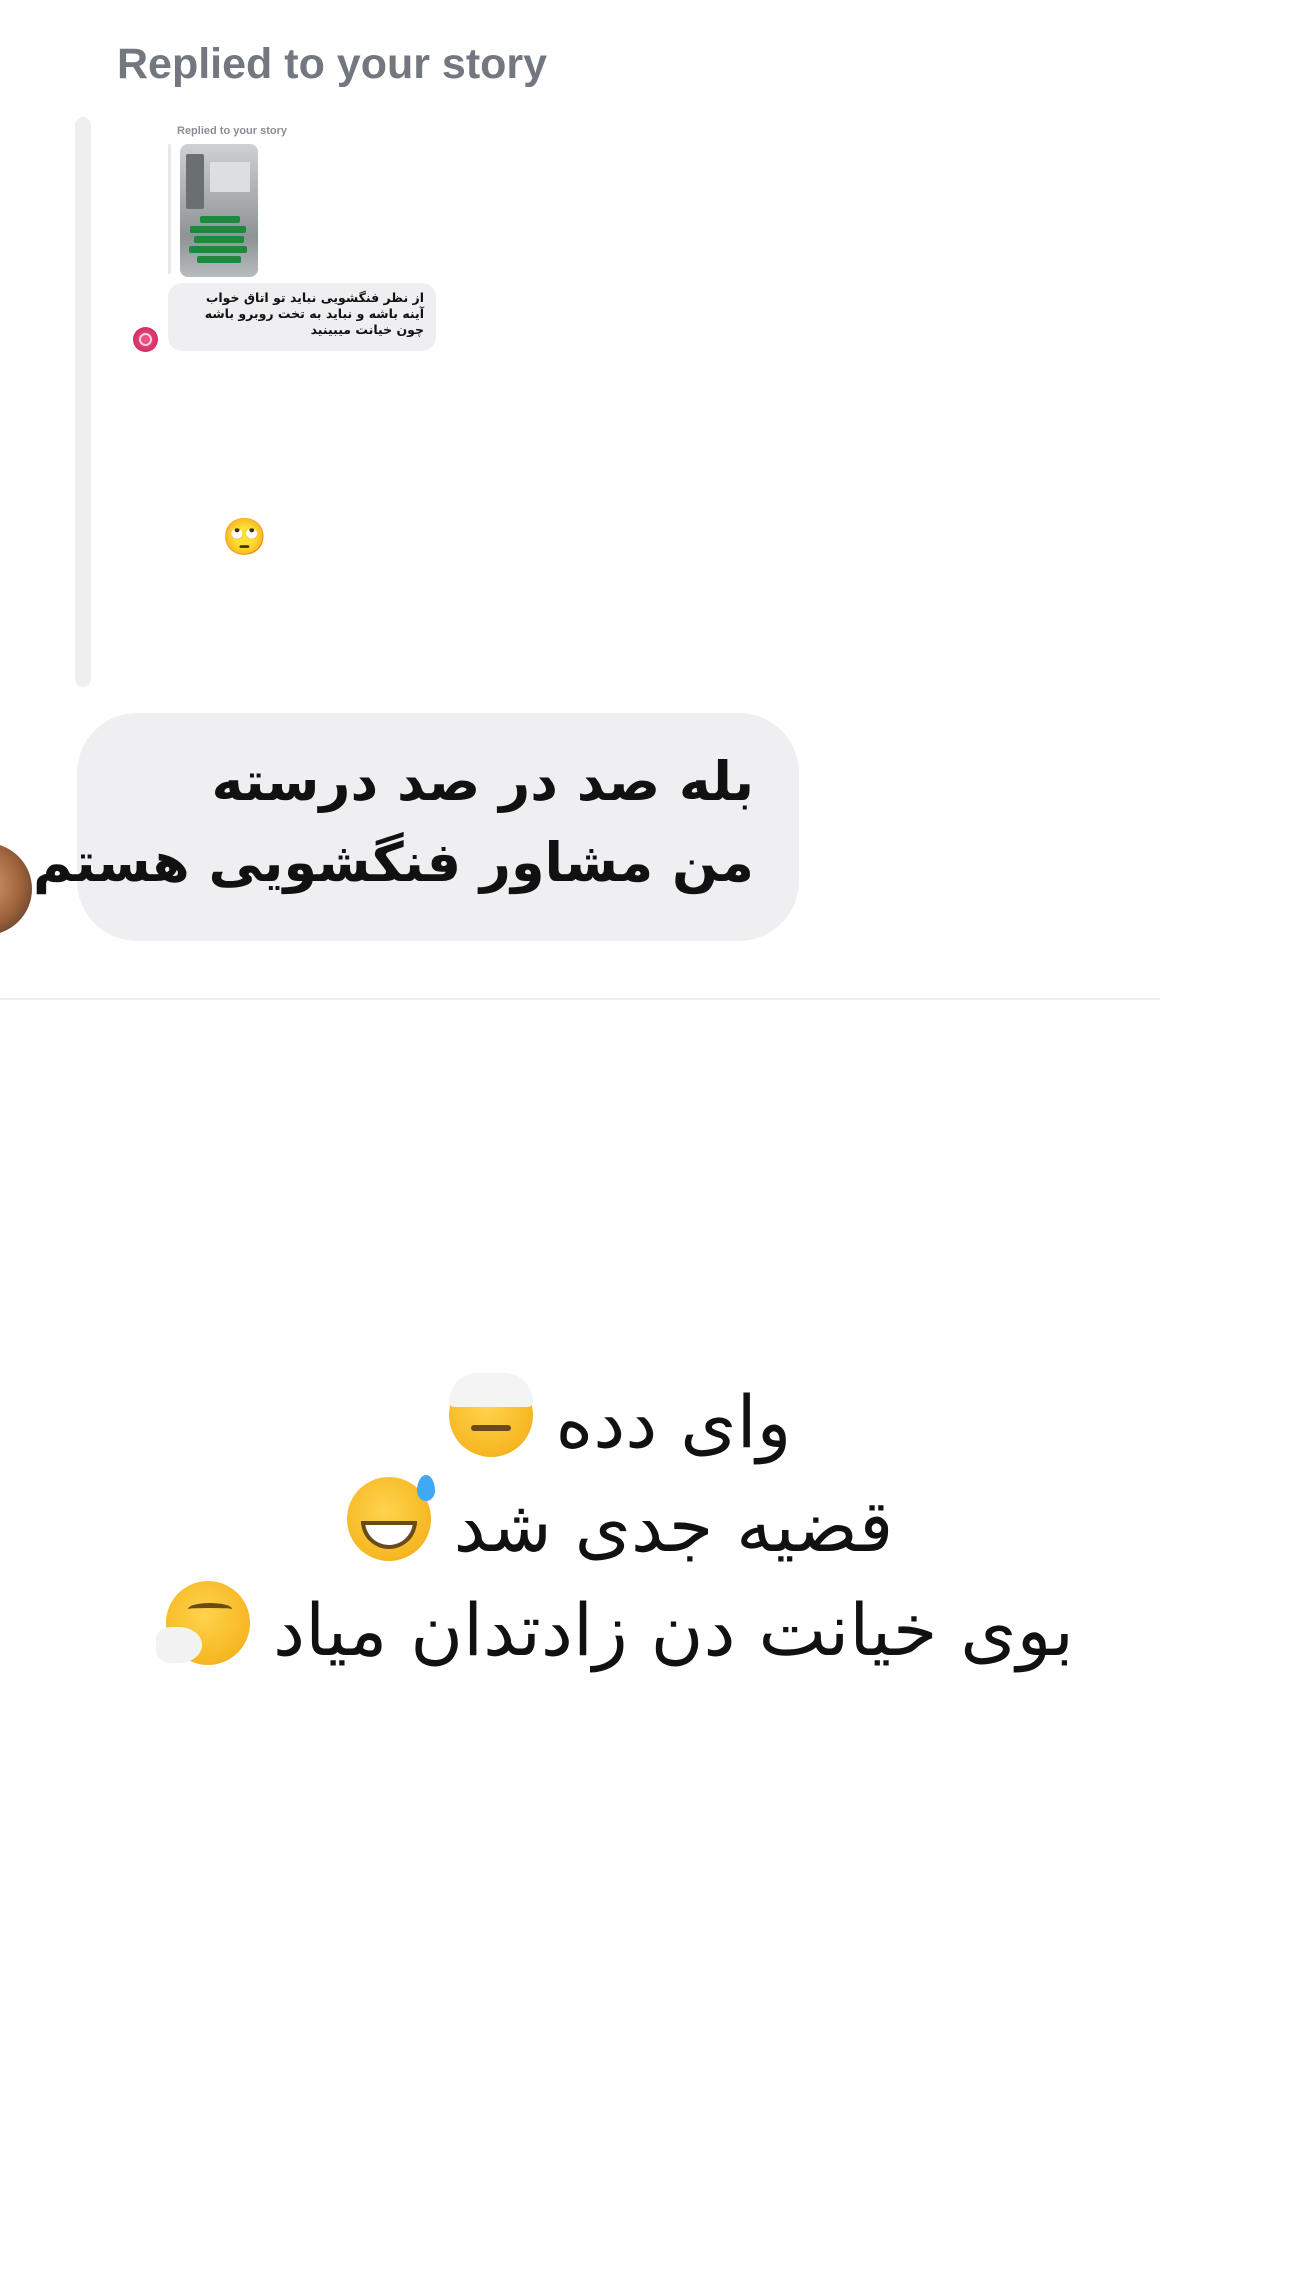 The image size is (1290, 2293). What do you see at coordinates (203, 1623) in the screenshot?
I see `sneezing-face-icon` at bounding box center [203, 1623].